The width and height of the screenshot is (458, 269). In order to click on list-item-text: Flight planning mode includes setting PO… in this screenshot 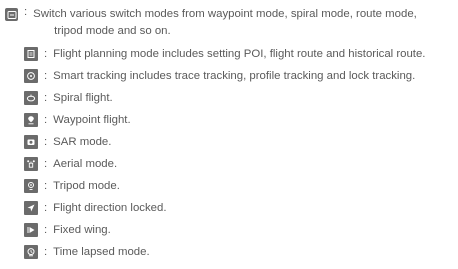, I will do `click(239, 54)`.